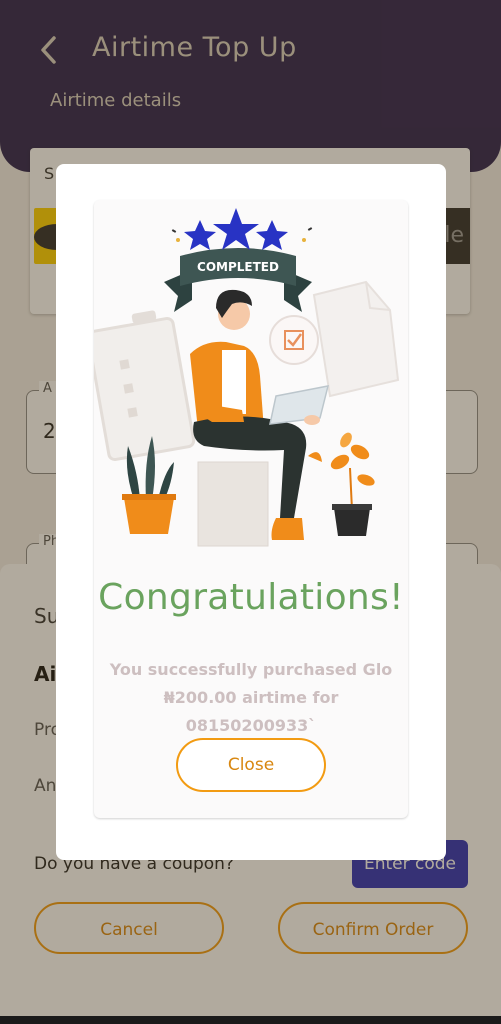 The image size is (501, 1024). I want to click on success-heading: Congratulations!, so click(251, 597).